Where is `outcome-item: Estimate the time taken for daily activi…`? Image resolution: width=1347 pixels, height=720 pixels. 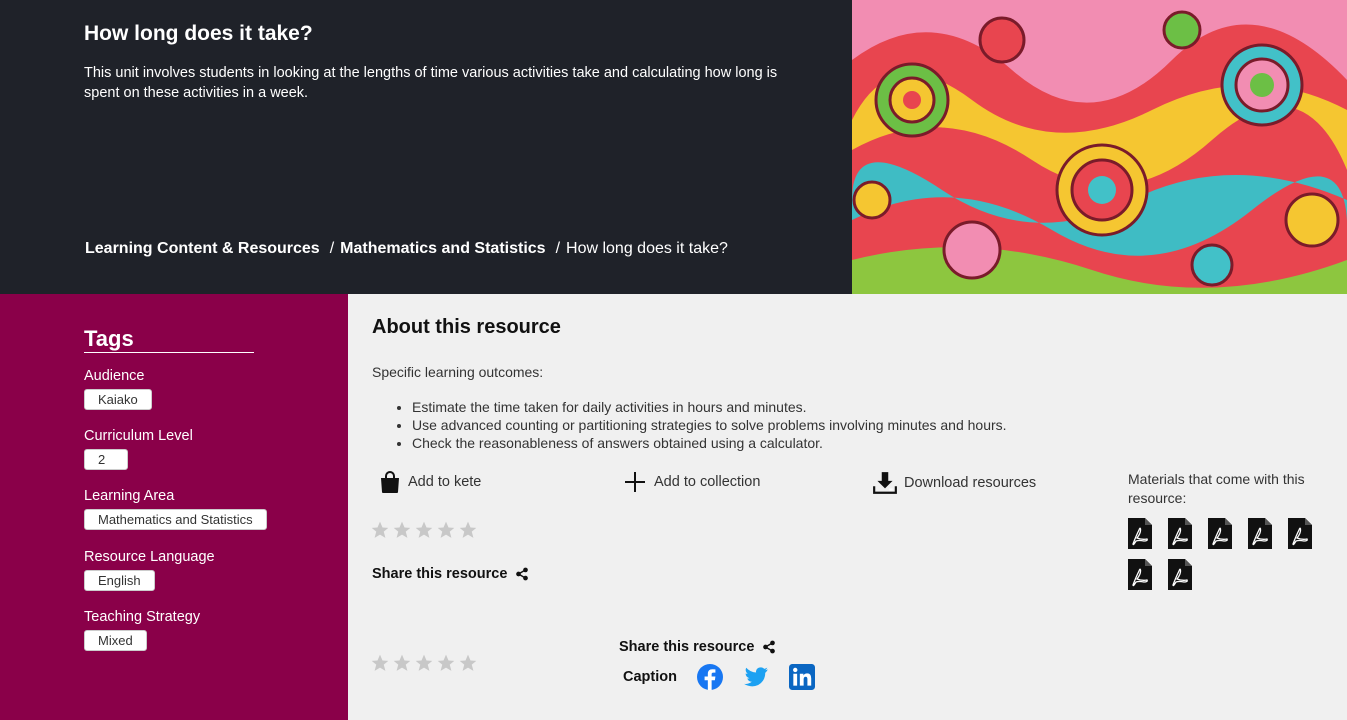 outcome-item: Estimate the time taken for daily activi… is located at coordinates (709, 407).